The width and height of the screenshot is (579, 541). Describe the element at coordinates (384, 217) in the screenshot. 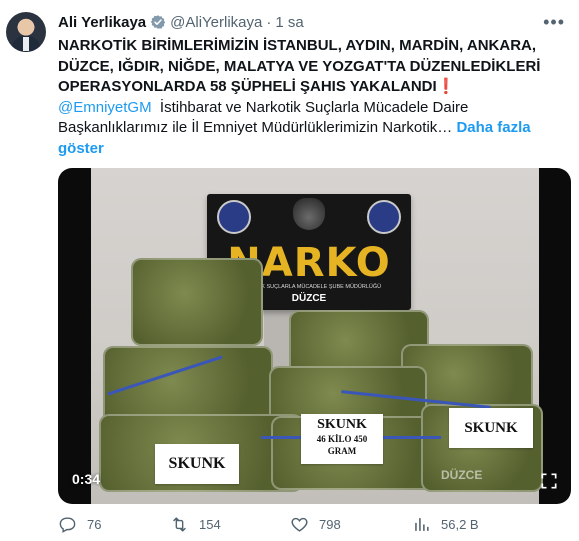

I see `narcotics-emblem-icon` at that location.